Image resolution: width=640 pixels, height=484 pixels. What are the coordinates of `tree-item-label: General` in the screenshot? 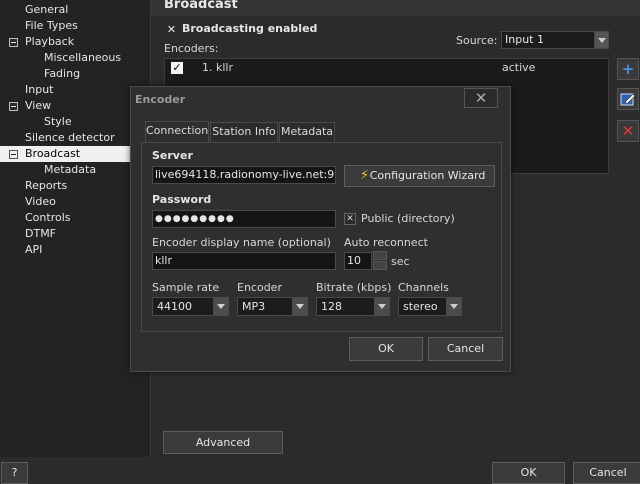 It's located at (47, 9).